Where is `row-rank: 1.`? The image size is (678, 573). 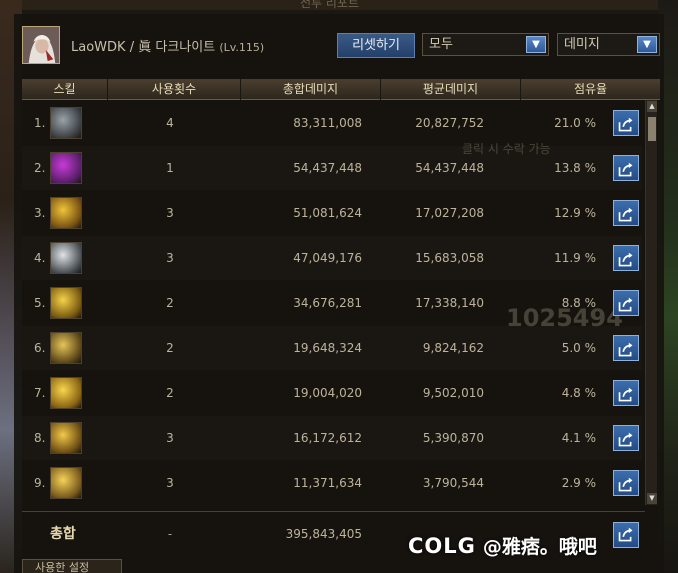 row-rank: 1. is located at coordinates (40, 123).